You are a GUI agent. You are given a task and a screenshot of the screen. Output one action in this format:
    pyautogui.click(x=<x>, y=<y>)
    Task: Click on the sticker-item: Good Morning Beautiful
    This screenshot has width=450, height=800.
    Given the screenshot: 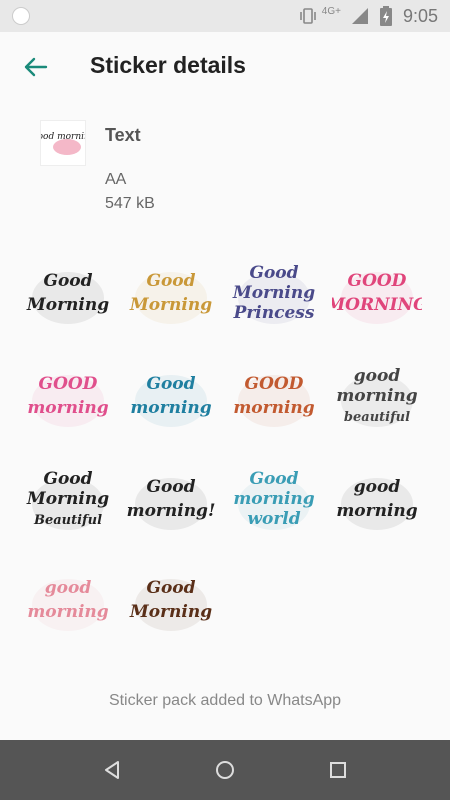 What is the action you would take?
    pyautogui.click(x=68, y=499)
    